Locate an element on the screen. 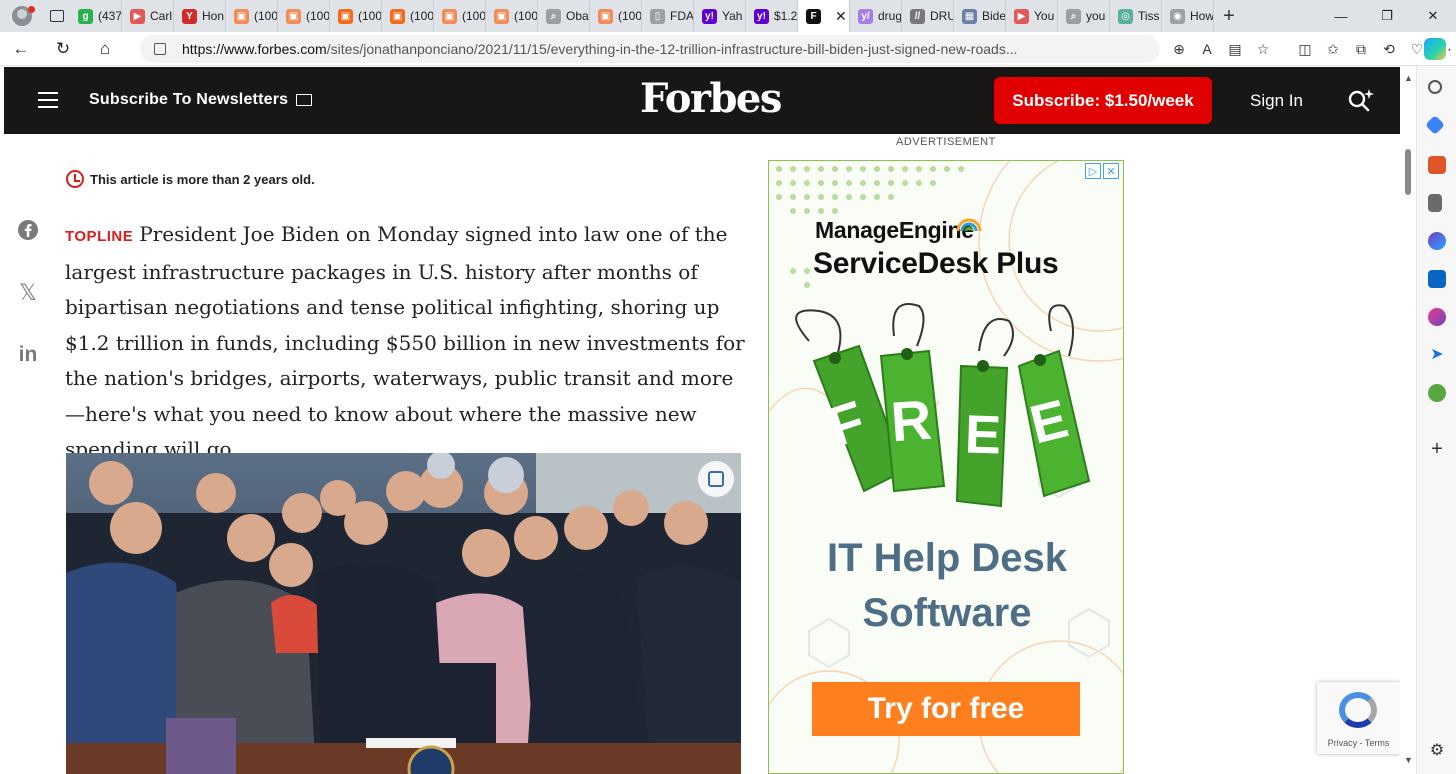 The height and width of the screenshot is (774, 1456). close-window-button: ✕ is located at coordinates (1433, 16).